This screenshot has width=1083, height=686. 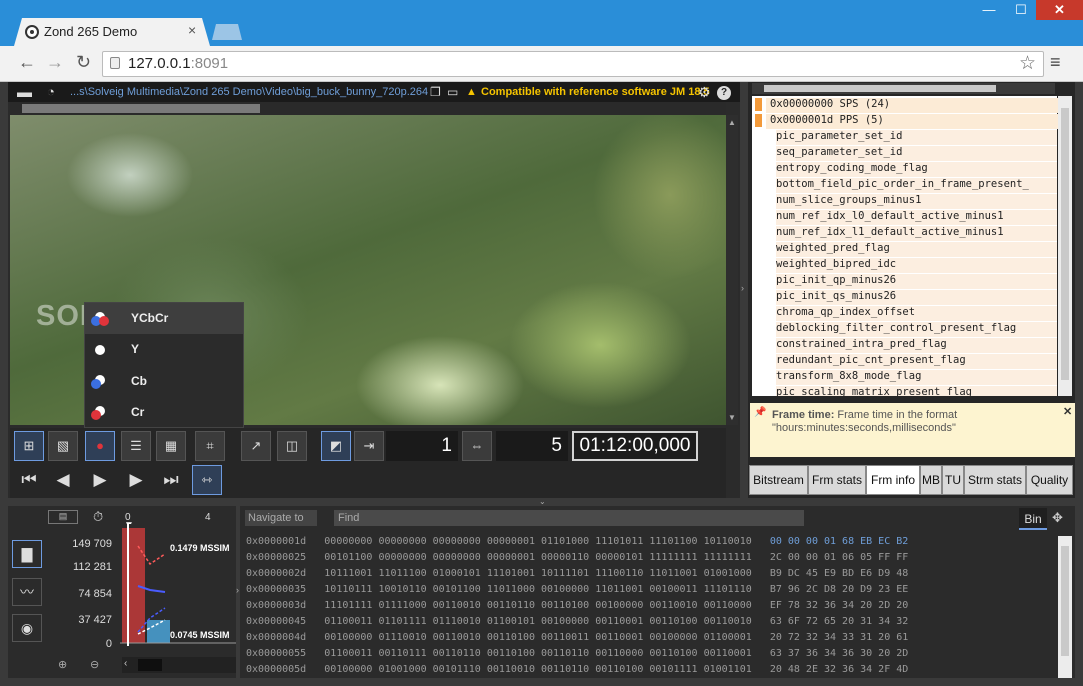 What do you see at coordinates (916, 345) in the screenshot?
I see `tree-field: constrained_intra_pred_flag` at bounding box center [916, 345].